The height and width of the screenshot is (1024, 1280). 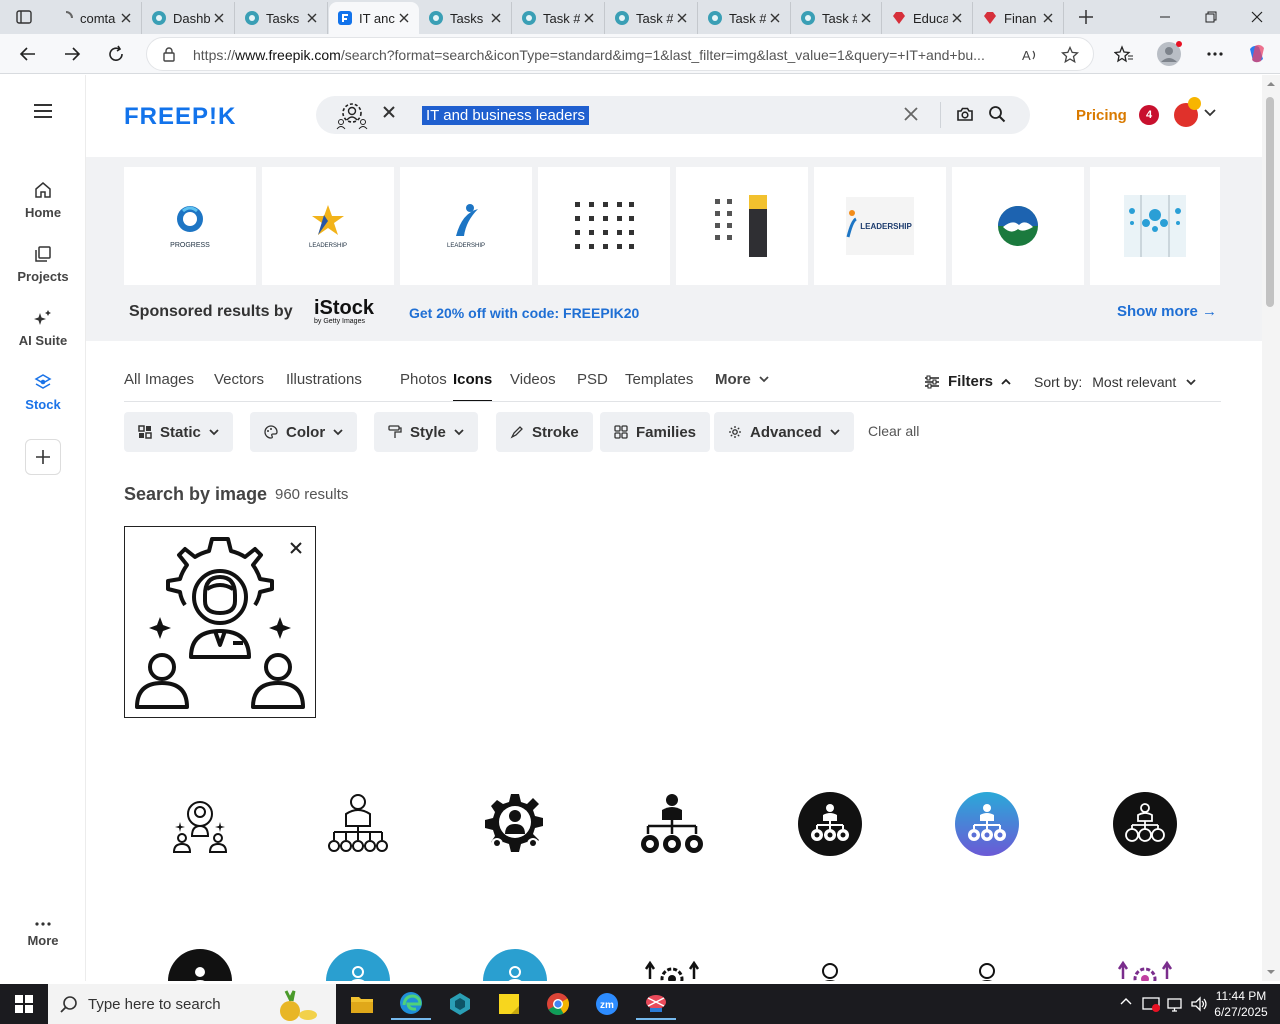 What do you see at coordinates (189, 18) in the screenshot?
I see `browser-tab: Dashb` at bounding box center [189, 18].